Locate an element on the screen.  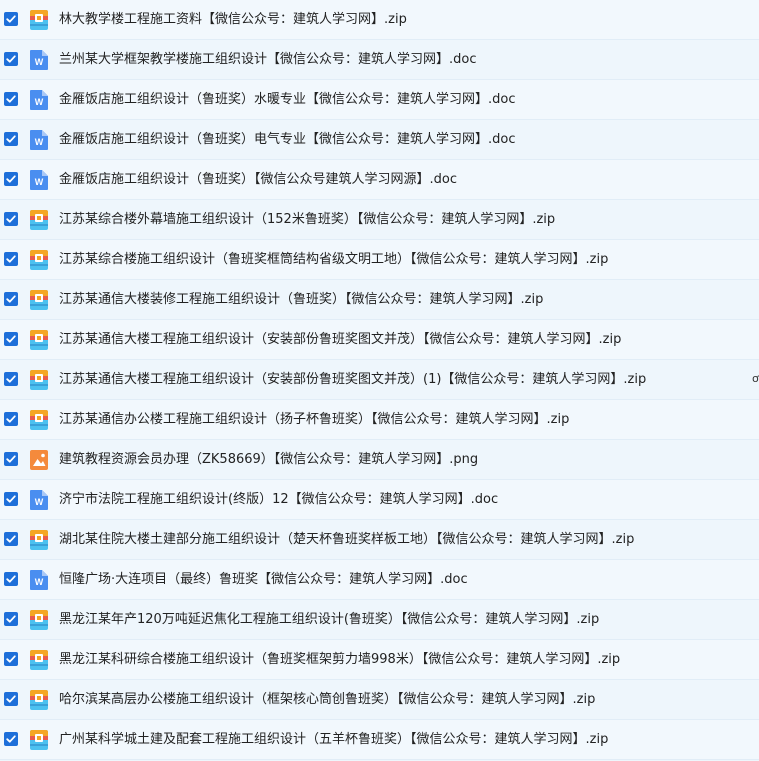
file-name: 金雁饭店施工组织设计（鲁班奖）电气专业【微信公众号：建筑人学习网】.doc is located at coordinates (287, 140).